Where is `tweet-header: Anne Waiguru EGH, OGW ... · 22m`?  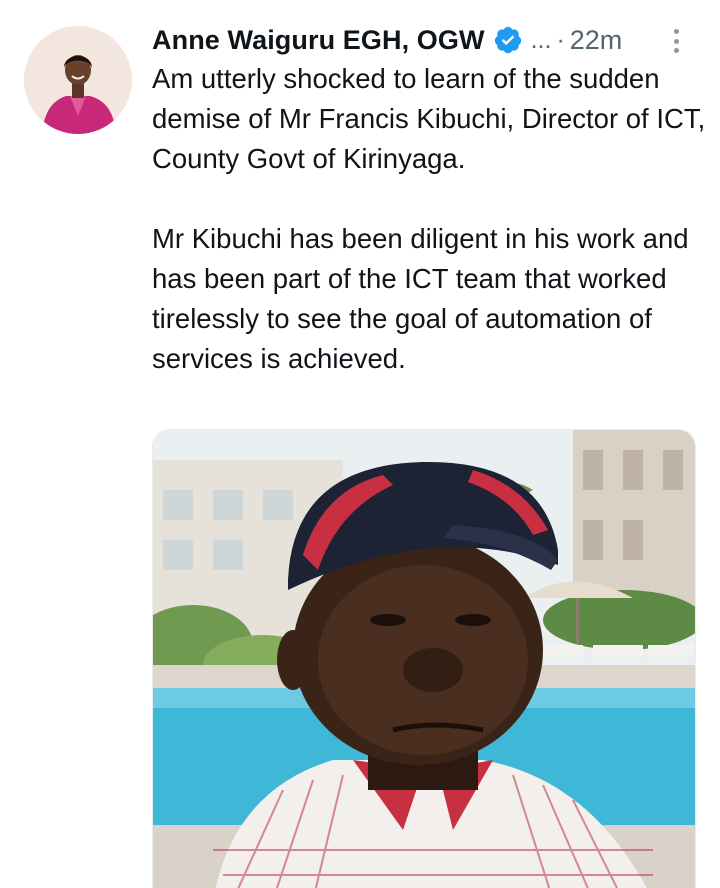 tweet-header: Anne Waiguru EGH, OGW ... · 22m is located at coordinates (422, 40).